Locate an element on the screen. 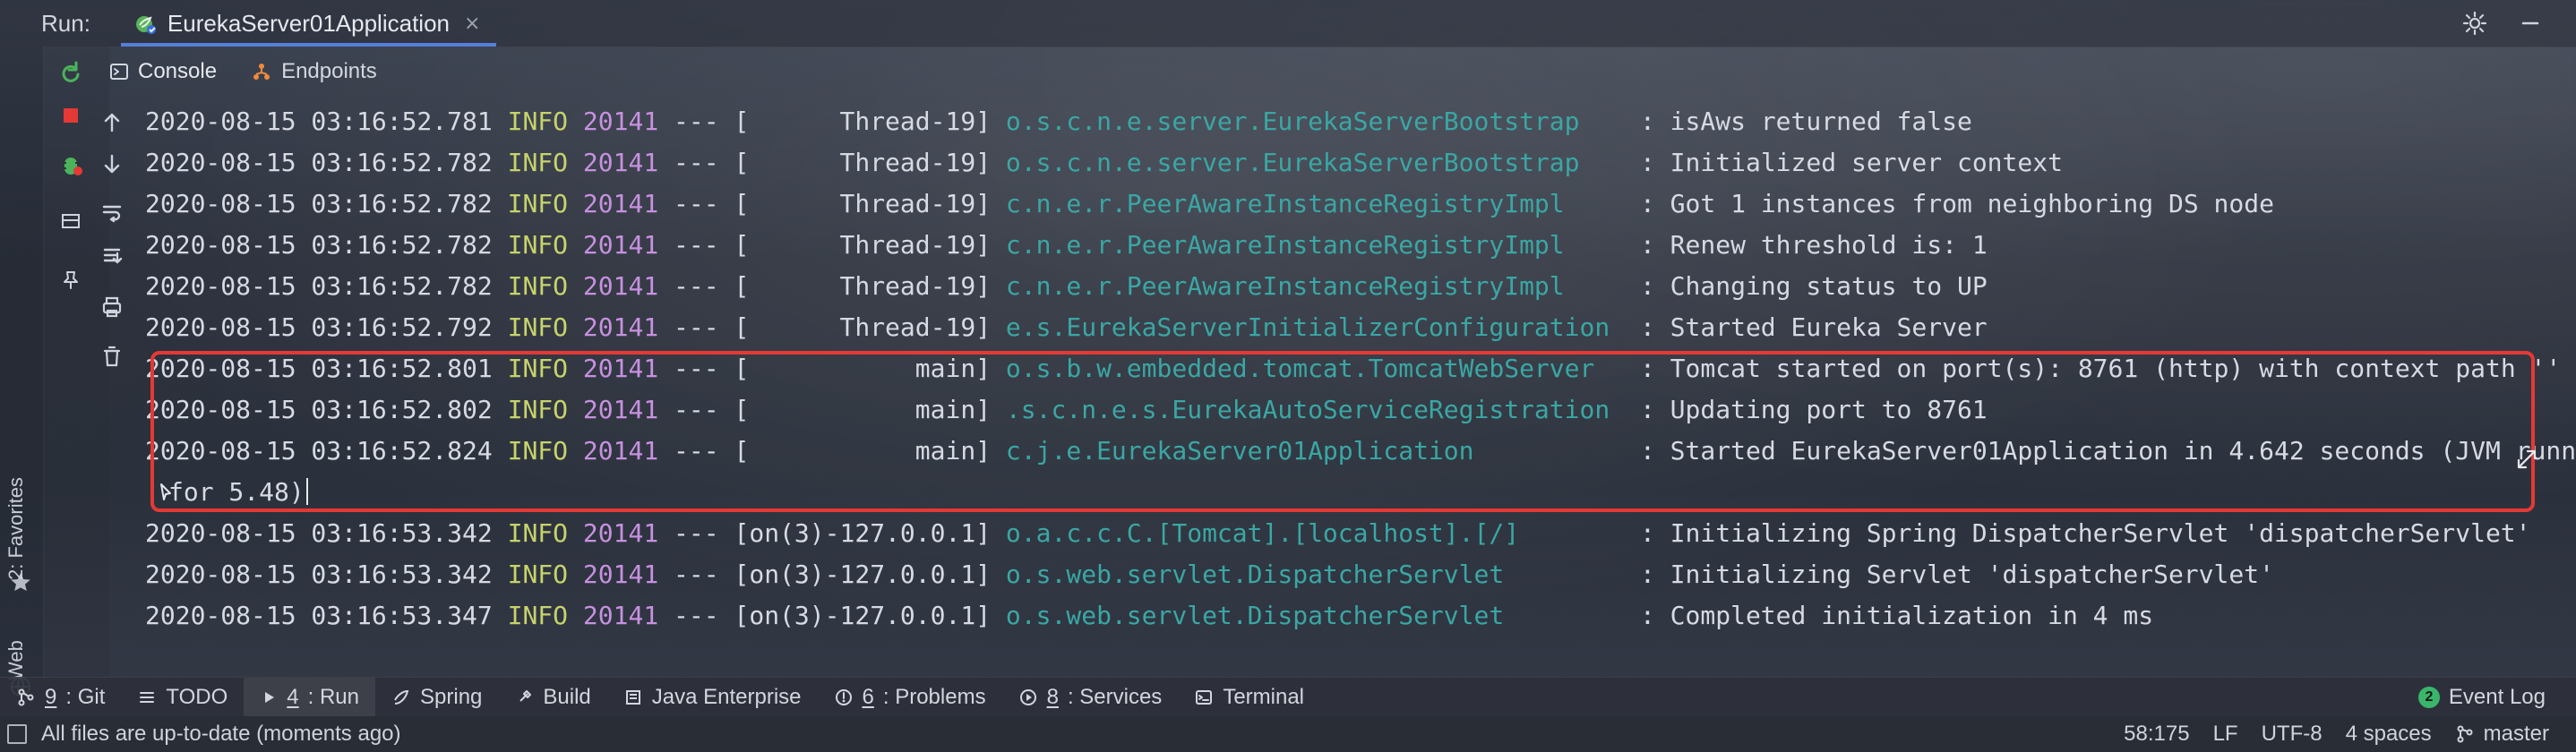 This screenshot has width=2576, height=752. run-config-tab: EurekaServer01Application × is located at coordinates (308, 23).